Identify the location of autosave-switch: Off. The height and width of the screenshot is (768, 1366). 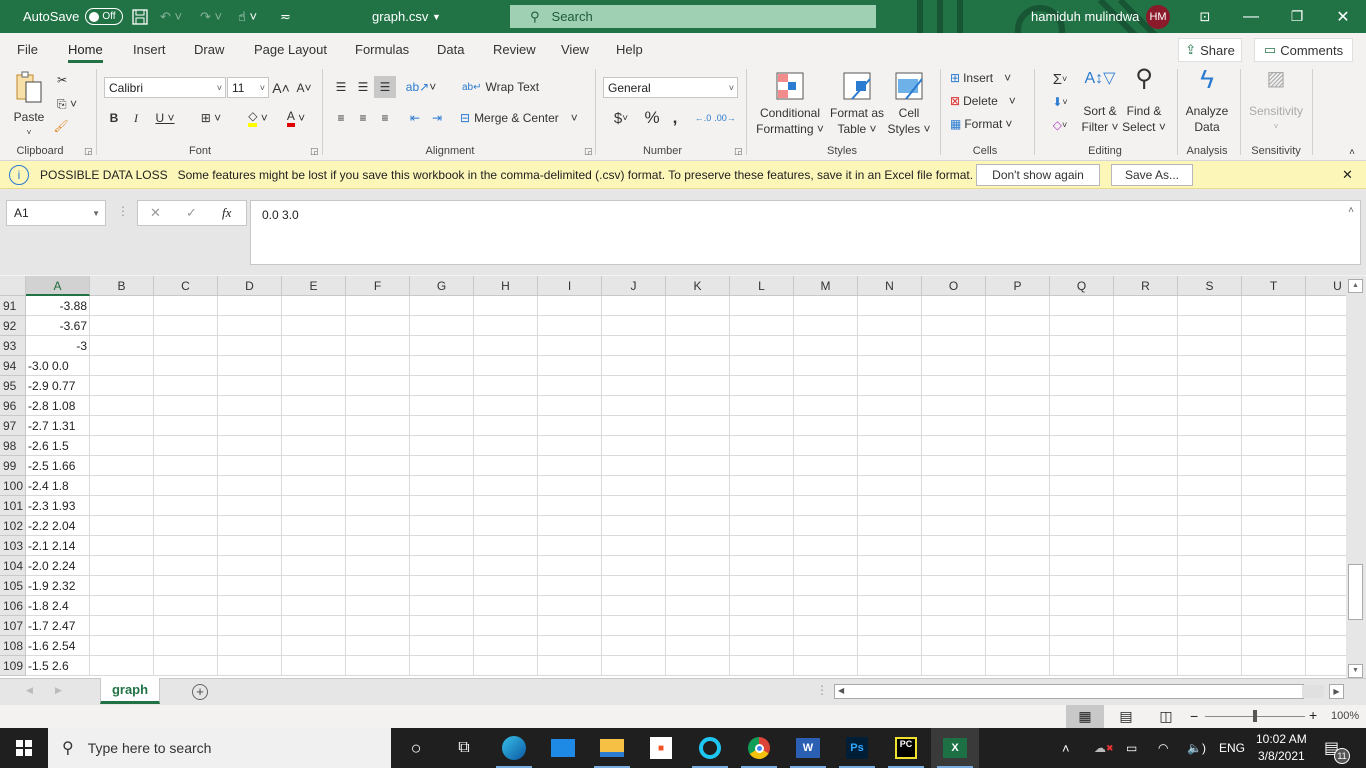
(104, 16).